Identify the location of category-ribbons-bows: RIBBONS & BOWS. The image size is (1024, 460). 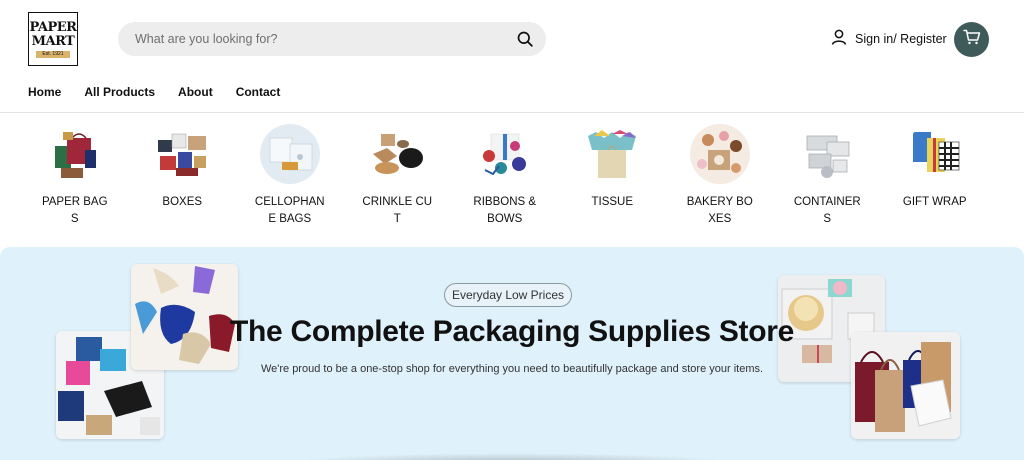
(505, 179).